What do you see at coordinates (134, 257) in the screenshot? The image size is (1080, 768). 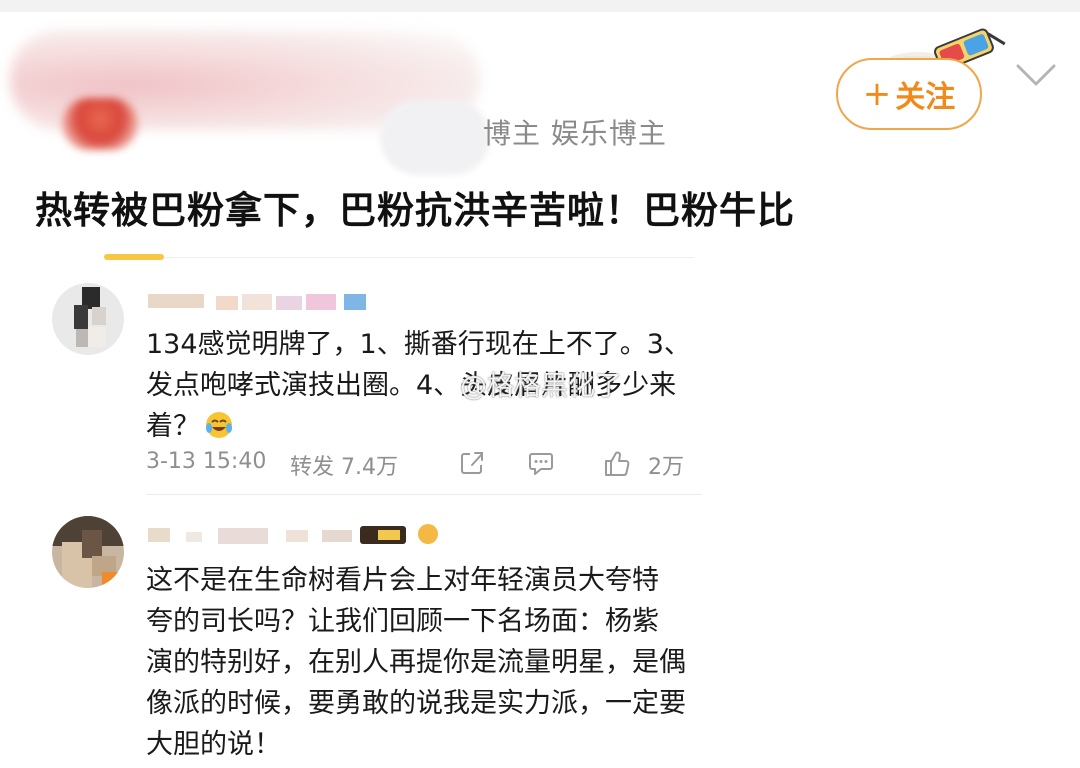 I see `card-accent-bar` at bounding box center [134, 257].